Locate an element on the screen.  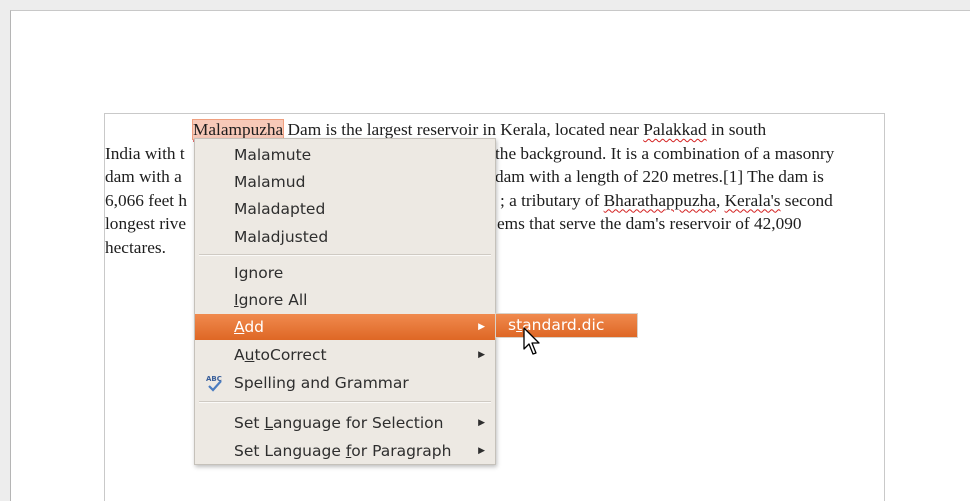
menu-item-label: gnore All is located at coordinates (273, 300).